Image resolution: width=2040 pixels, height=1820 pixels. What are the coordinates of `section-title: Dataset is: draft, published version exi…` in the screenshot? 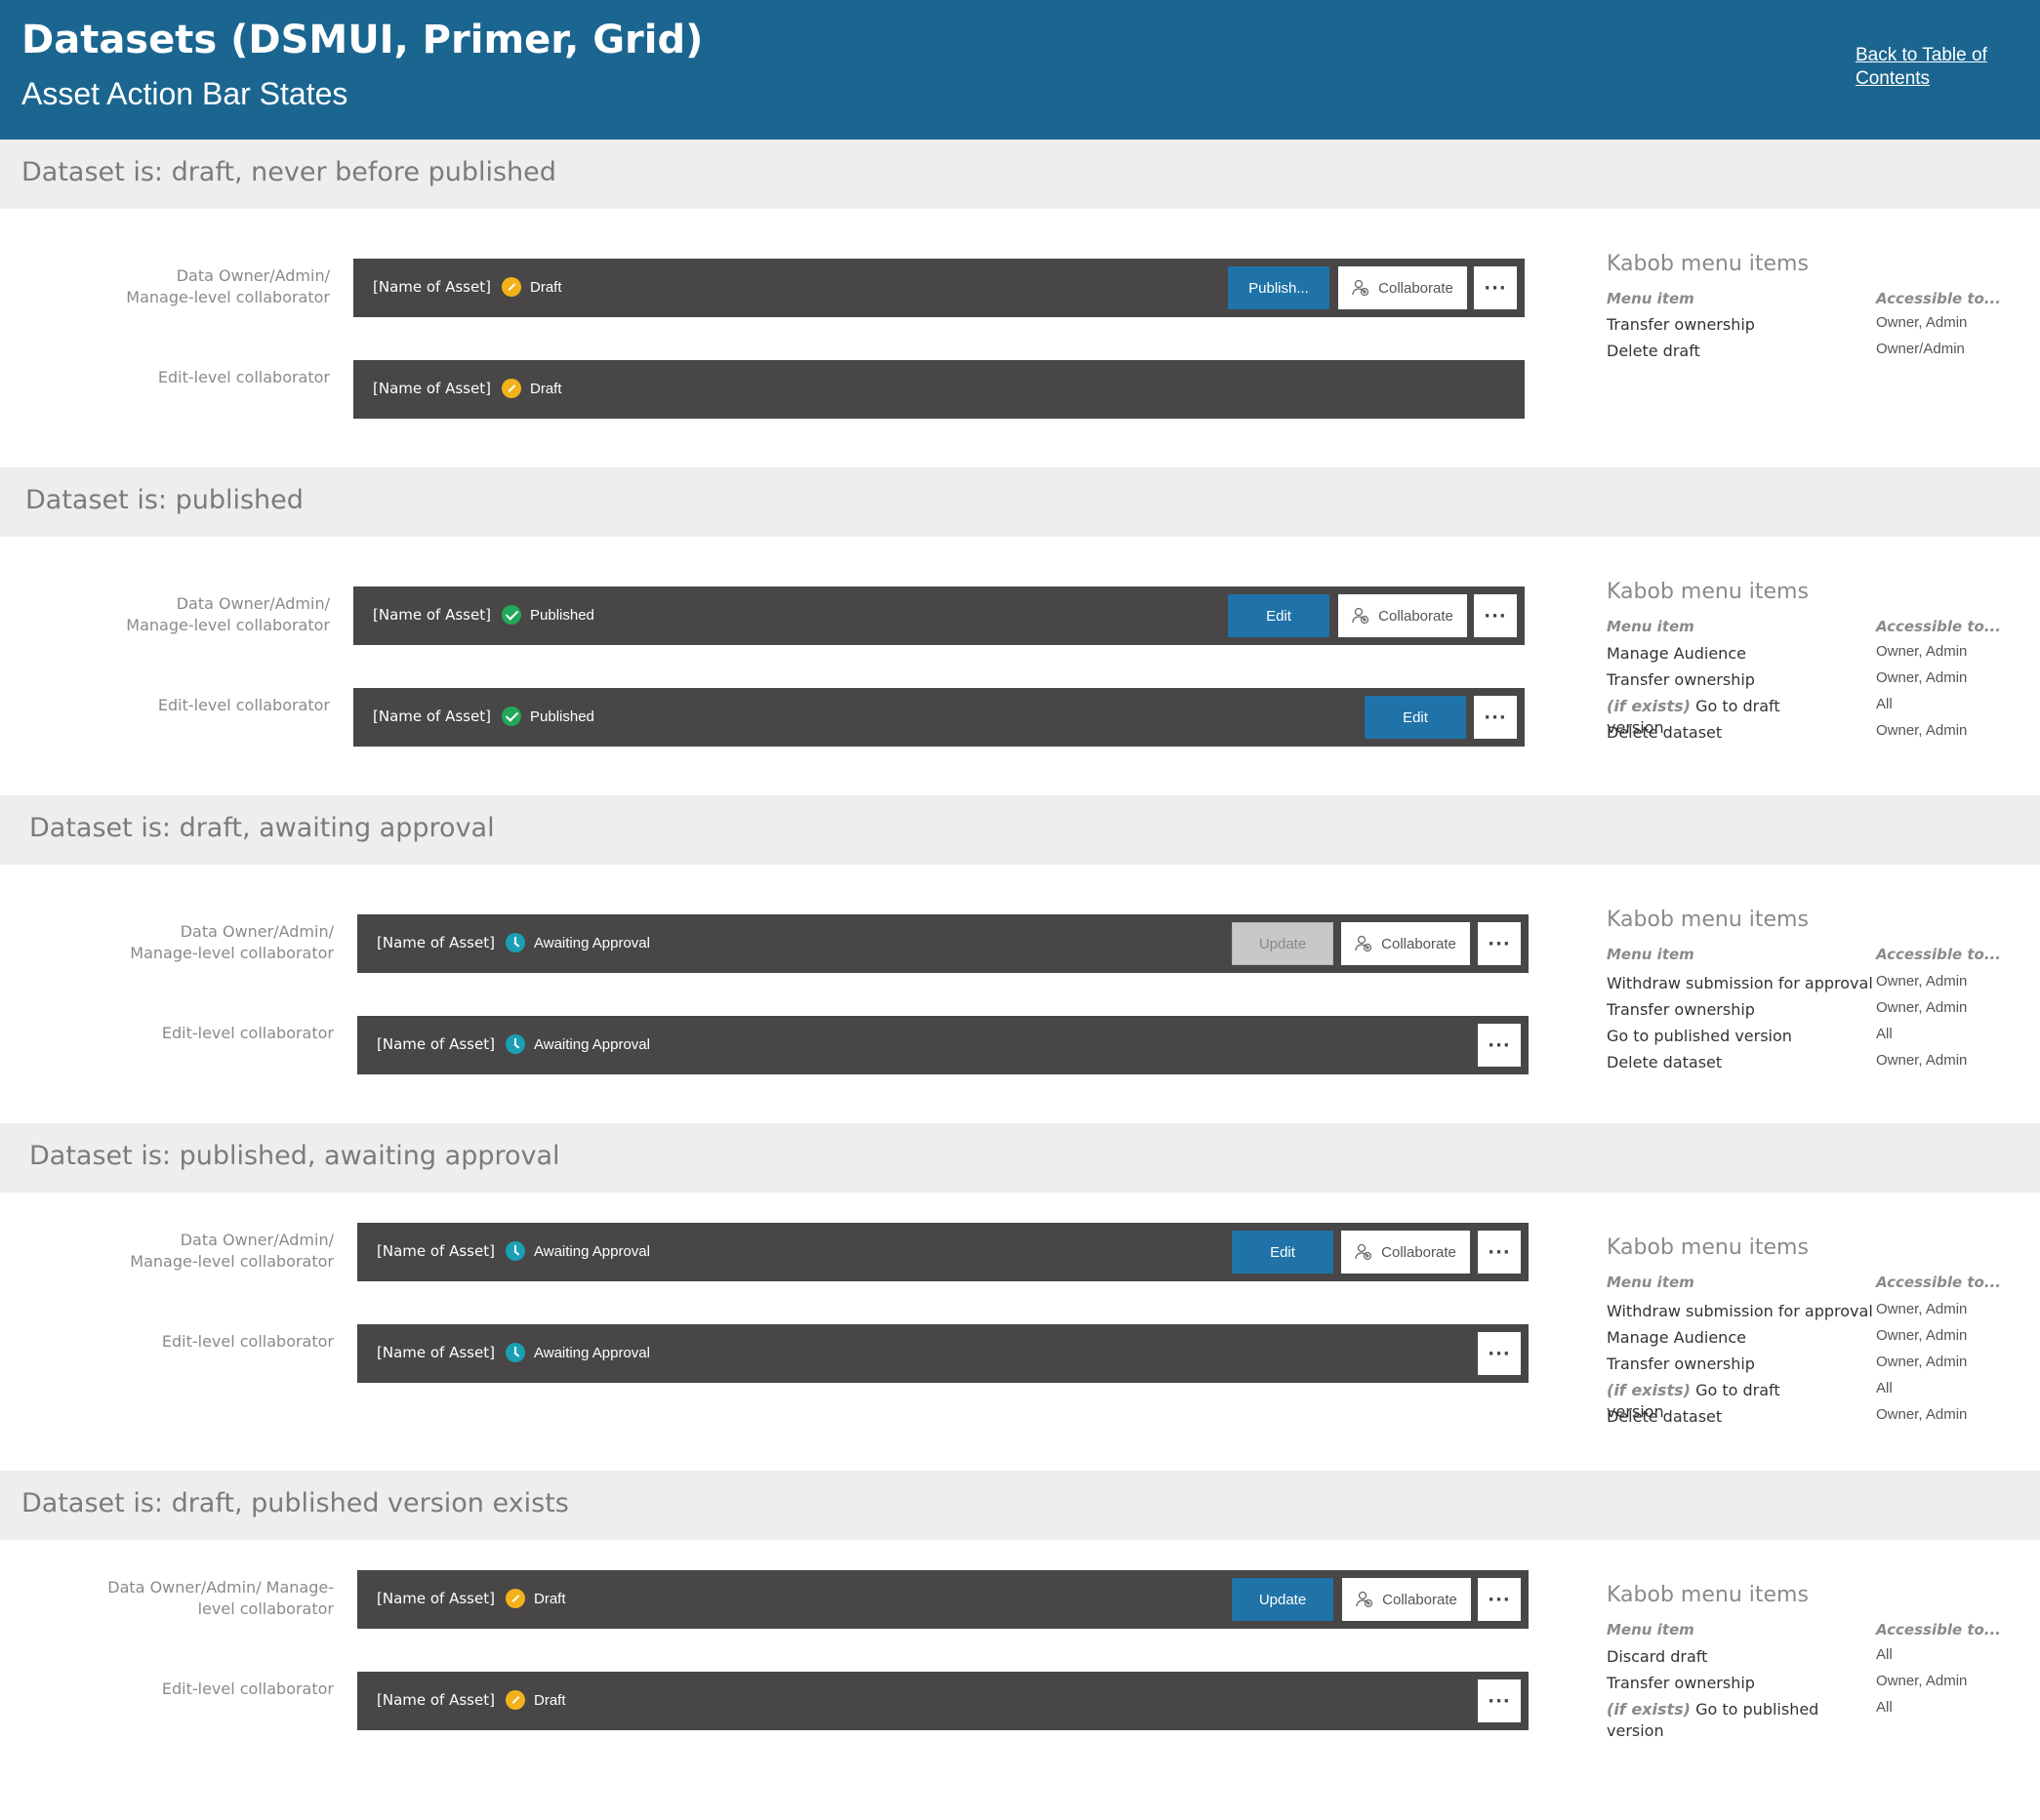 It's located at (295, 1503).